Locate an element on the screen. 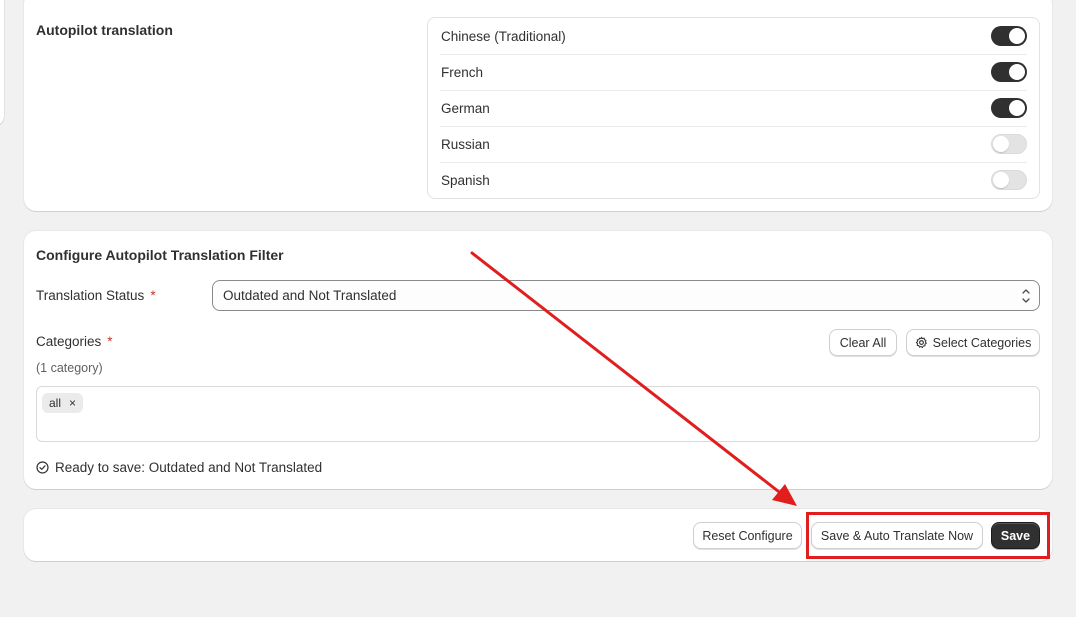  language-toggle-german is located at coordinates (1009, 108).